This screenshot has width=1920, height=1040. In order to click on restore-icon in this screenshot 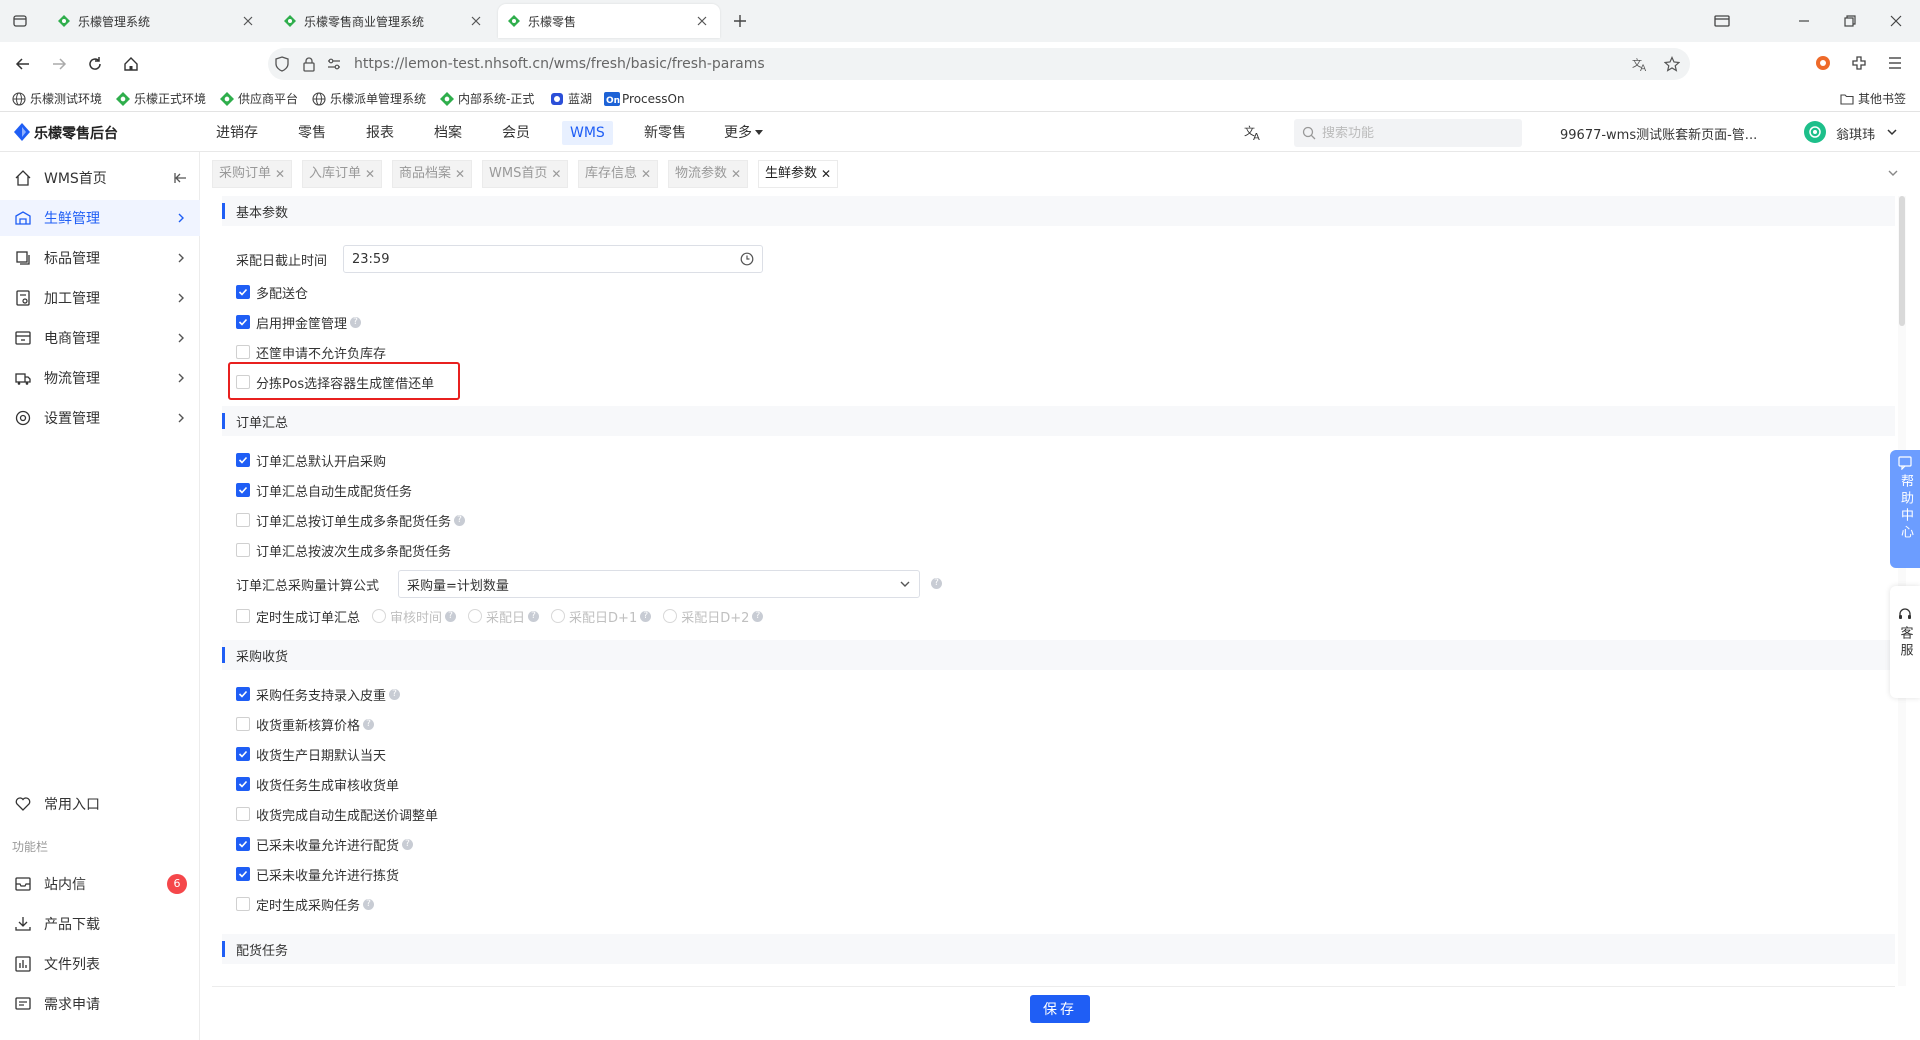, I will do `click(1850, 21)`.